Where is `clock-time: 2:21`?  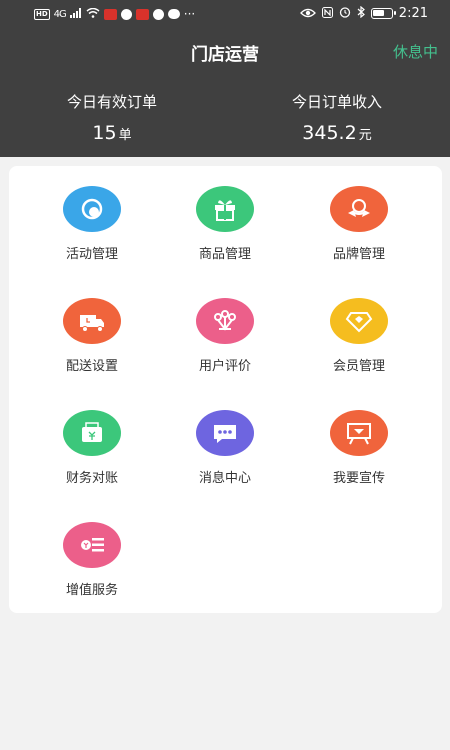
clock-time: 2:21 is located at coordinates (413, 13).